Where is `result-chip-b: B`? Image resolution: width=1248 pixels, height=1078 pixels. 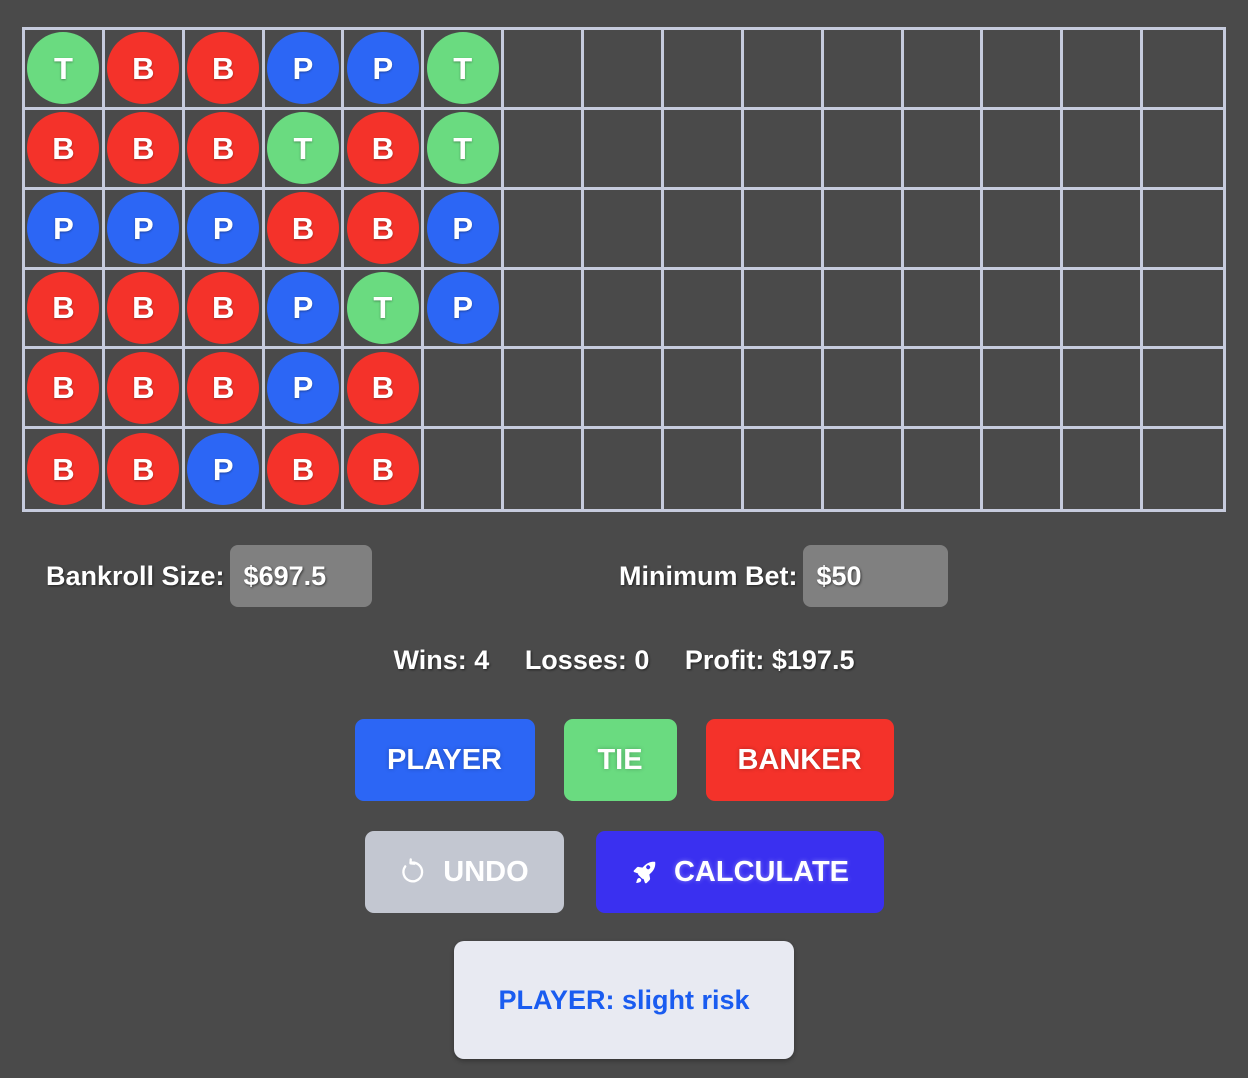
result-chip-b: B is located at coordinates (223, 68).